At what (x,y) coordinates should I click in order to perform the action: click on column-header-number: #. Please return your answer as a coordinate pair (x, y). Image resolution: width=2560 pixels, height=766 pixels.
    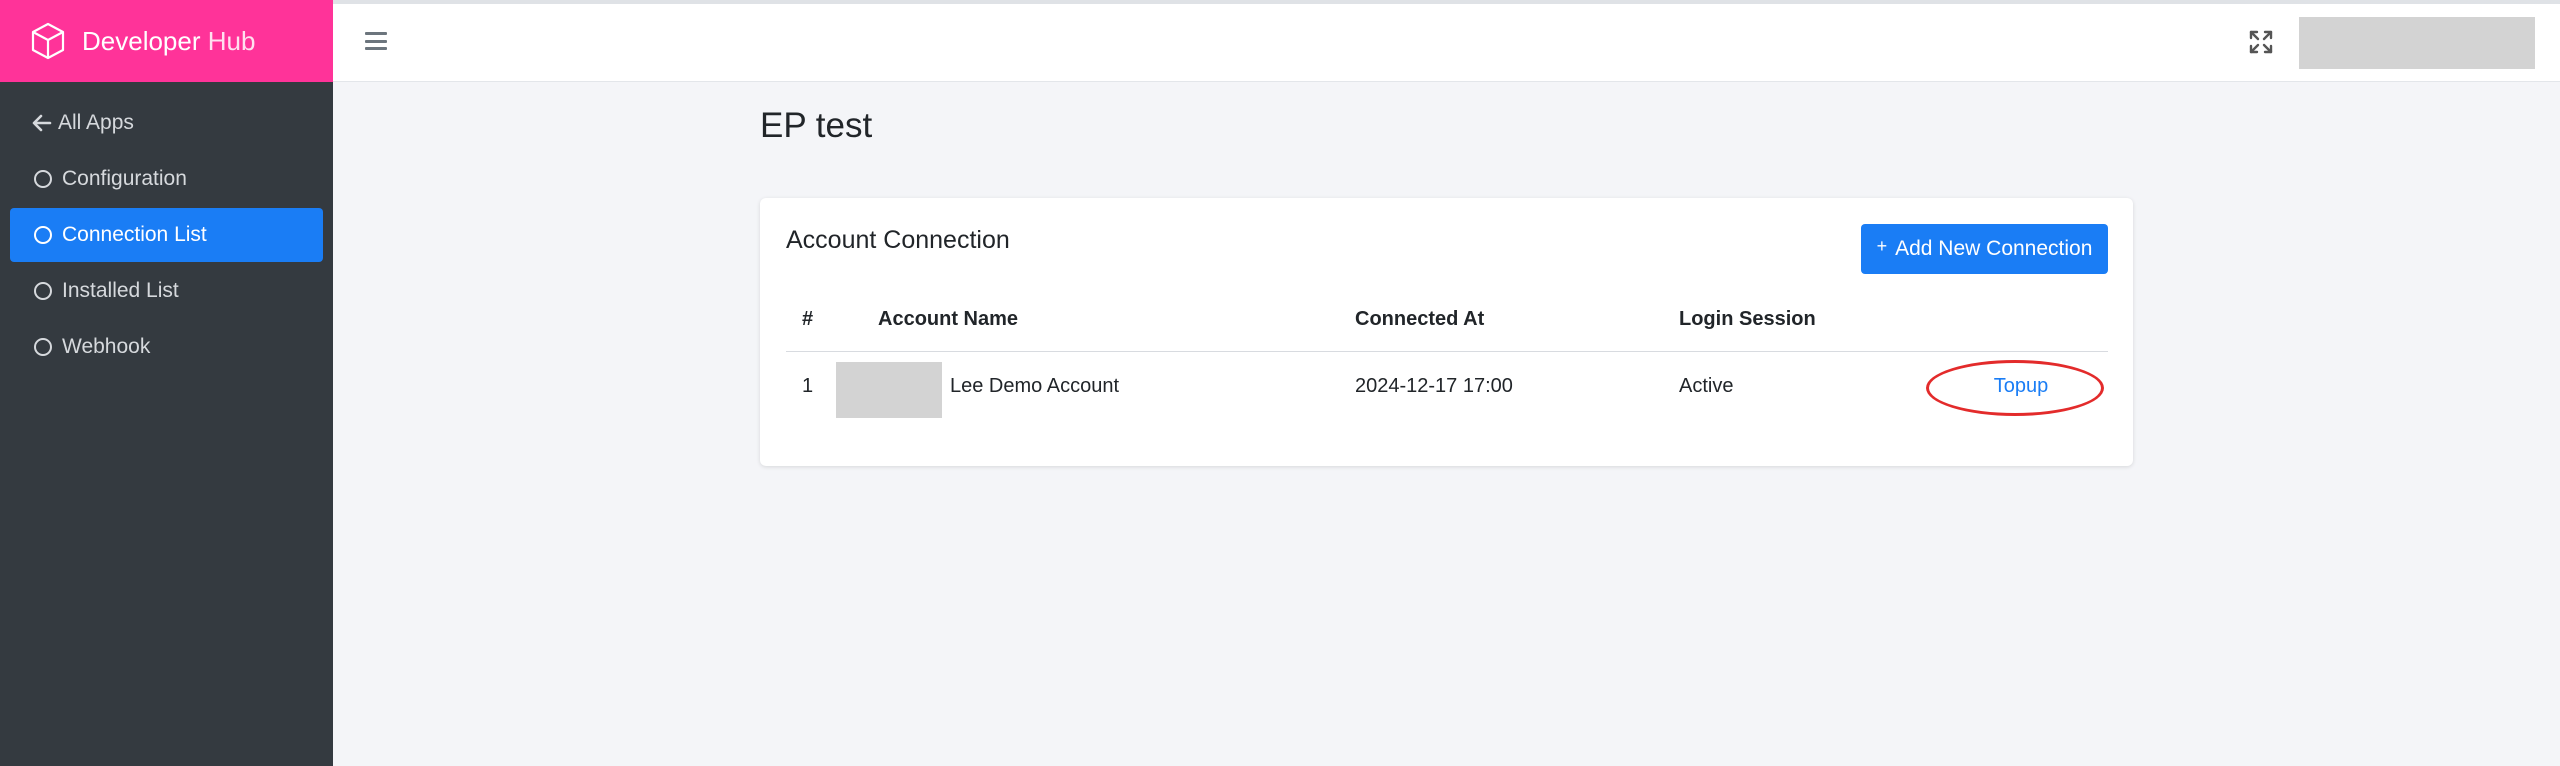
    Looking at the image, I should click on (808, 319).